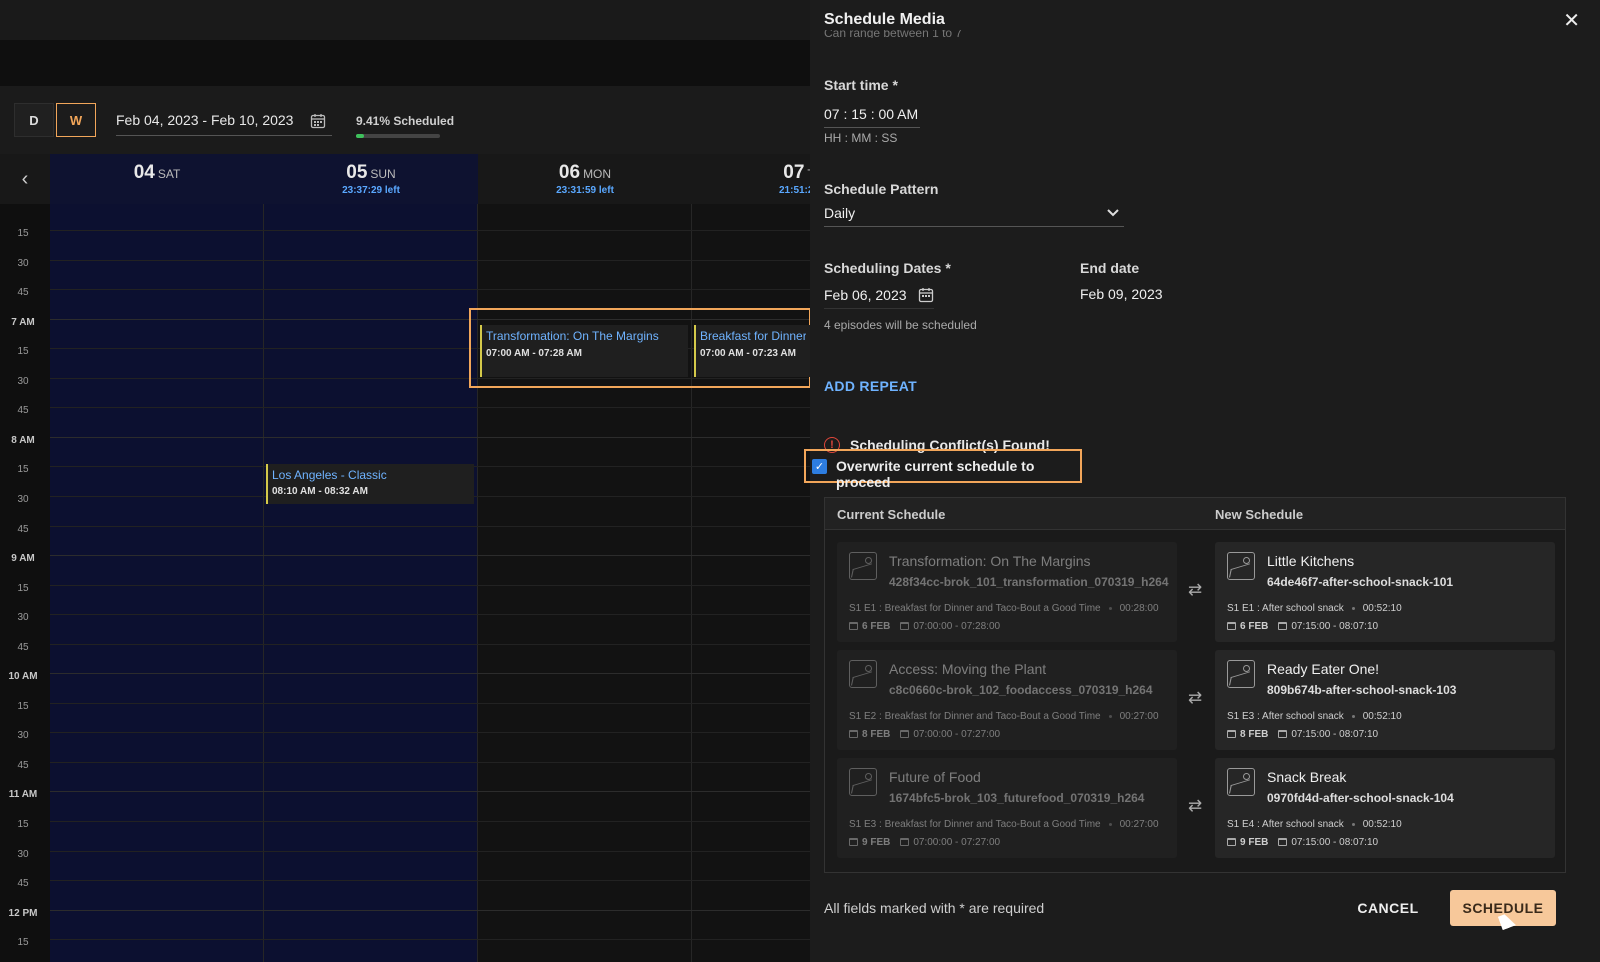 Image resolution: width=1600 pixels, height=962 pixels. I want to click on overwrite-checkbox: ✓, so click(819, 466).